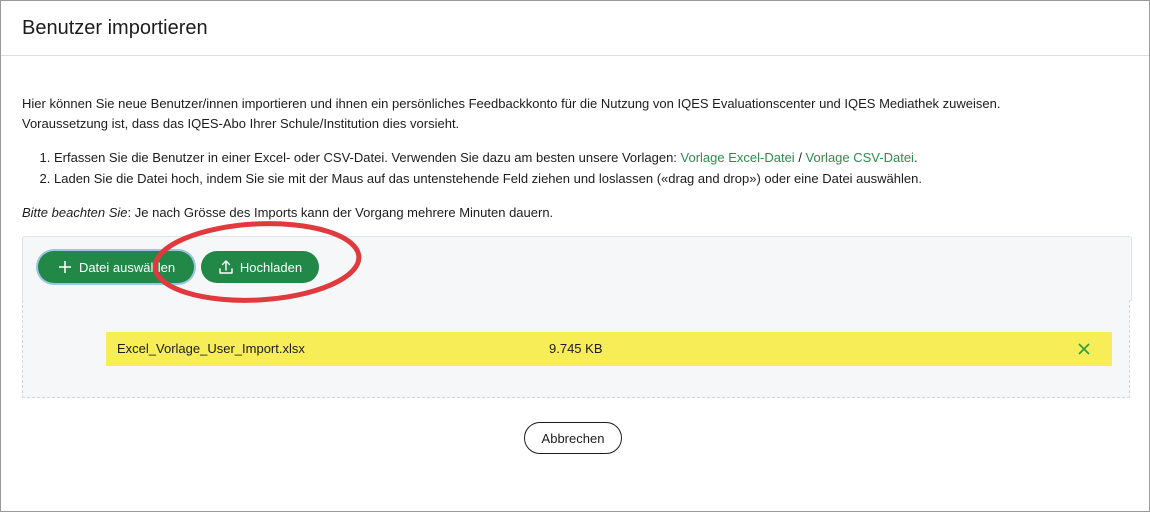 The width and height of the screenshot is (1150, 512). What do you see at coordinates (75, 212) in the screenshot?
I see `note-label: Bitte beachten Sie` at bounding box center [75, 212].